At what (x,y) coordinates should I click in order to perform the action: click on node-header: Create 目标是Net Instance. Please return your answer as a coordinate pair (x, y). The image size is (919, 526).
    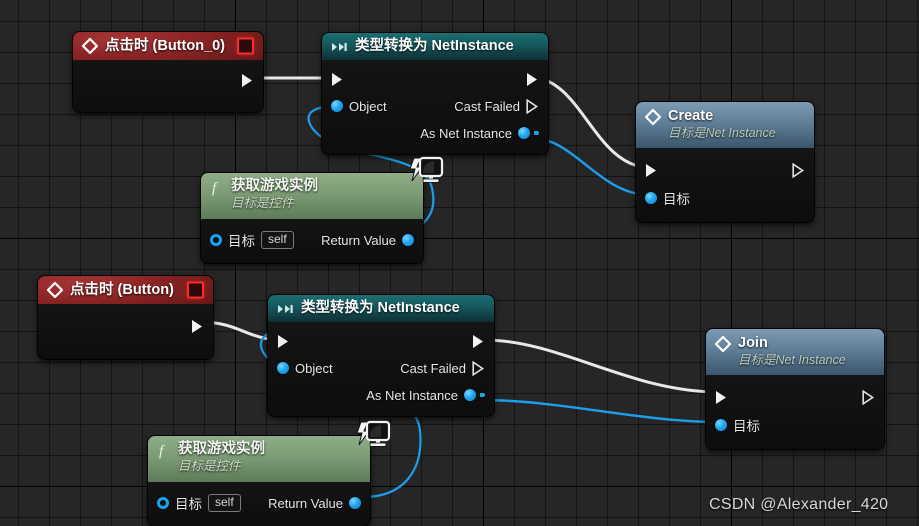
    Looking at the image, I should click on (725, 125).